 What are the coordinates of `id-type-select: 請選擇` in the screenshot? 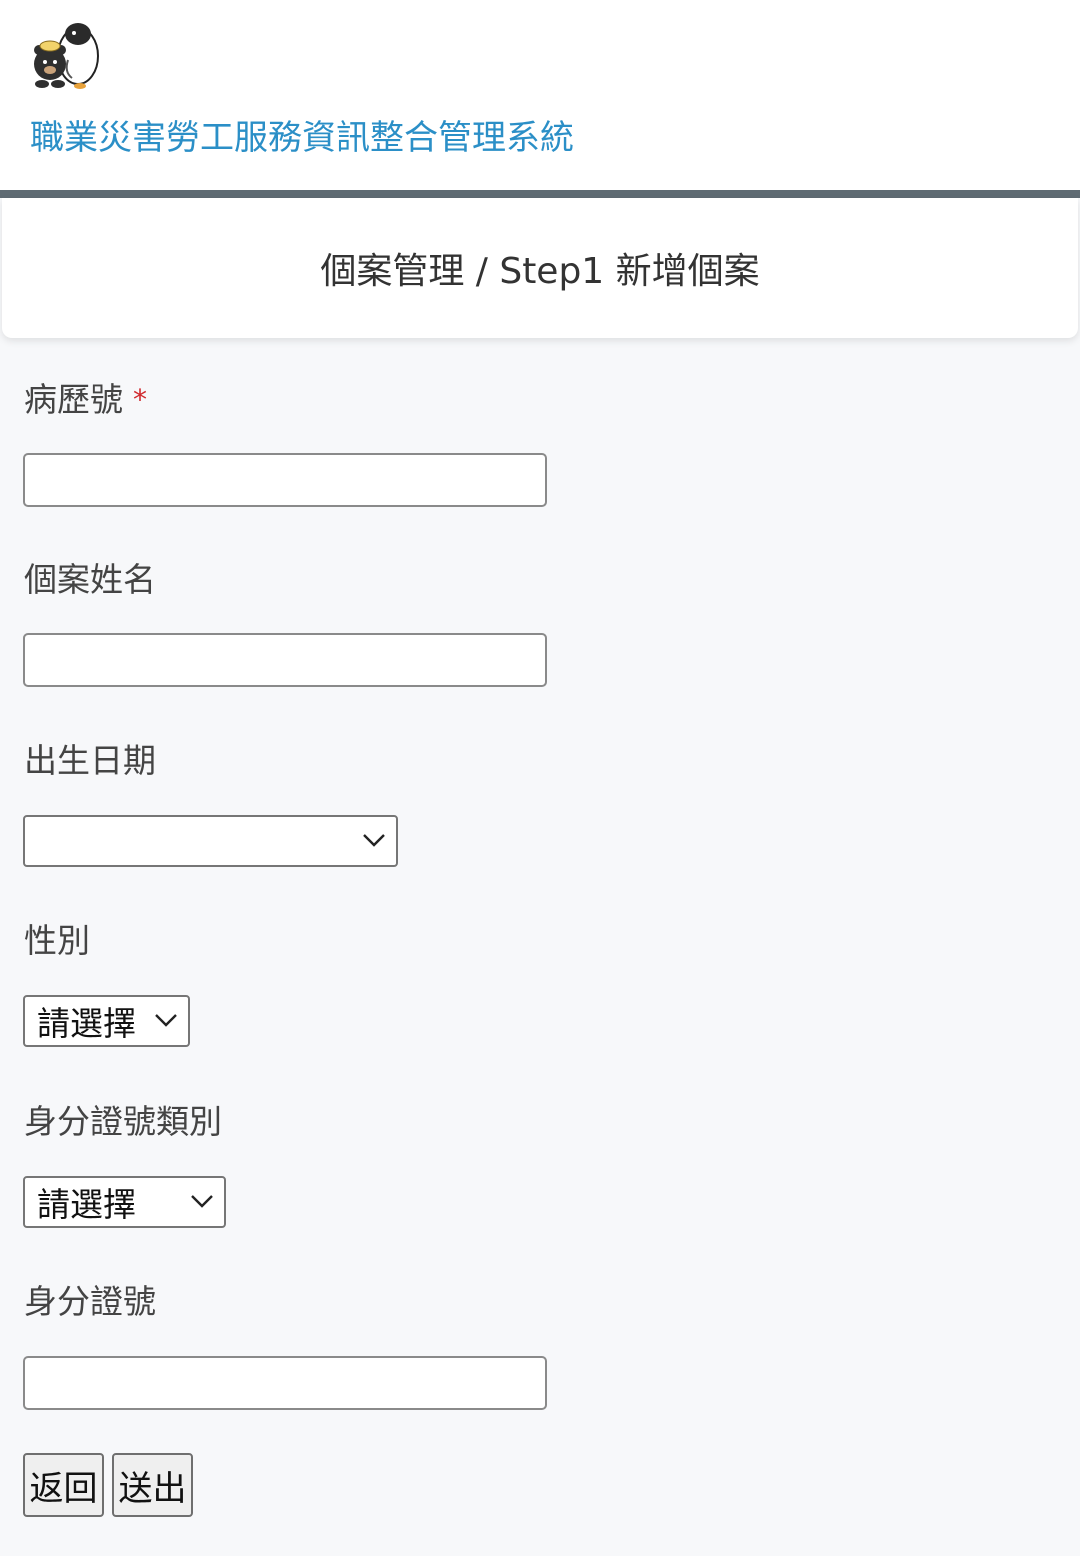 It's located at (124, 1202).